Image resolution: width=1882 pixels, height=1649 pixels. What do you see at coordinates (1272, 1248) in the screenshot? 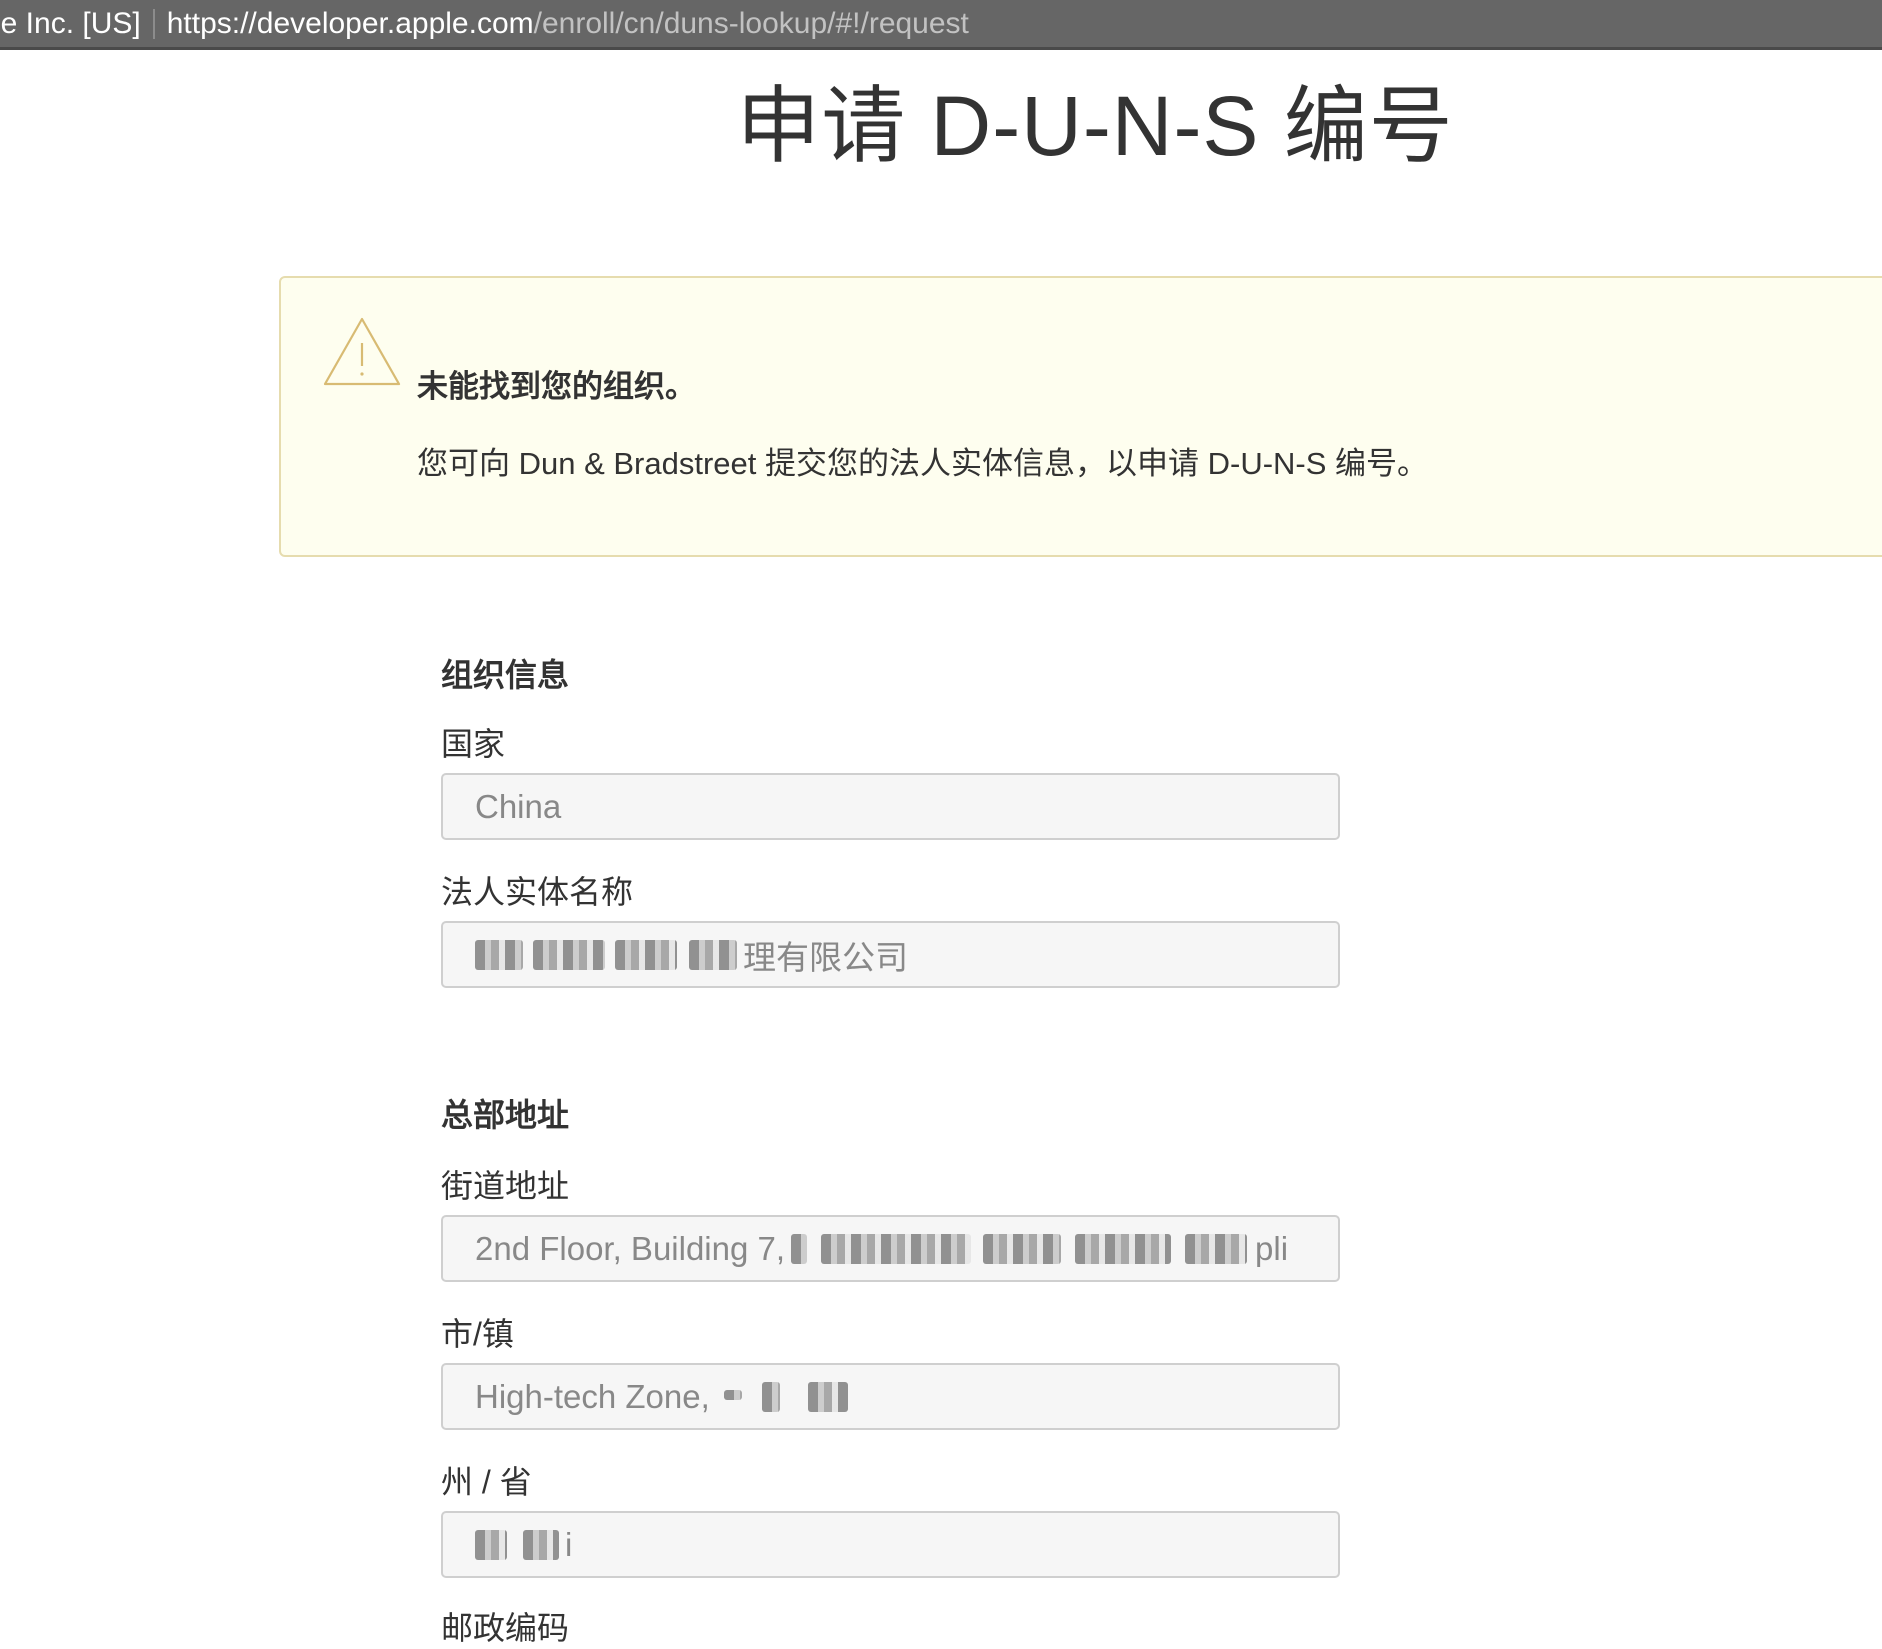
I see `street-address-value-tail: pli` at bounding box center [1272, 1248].